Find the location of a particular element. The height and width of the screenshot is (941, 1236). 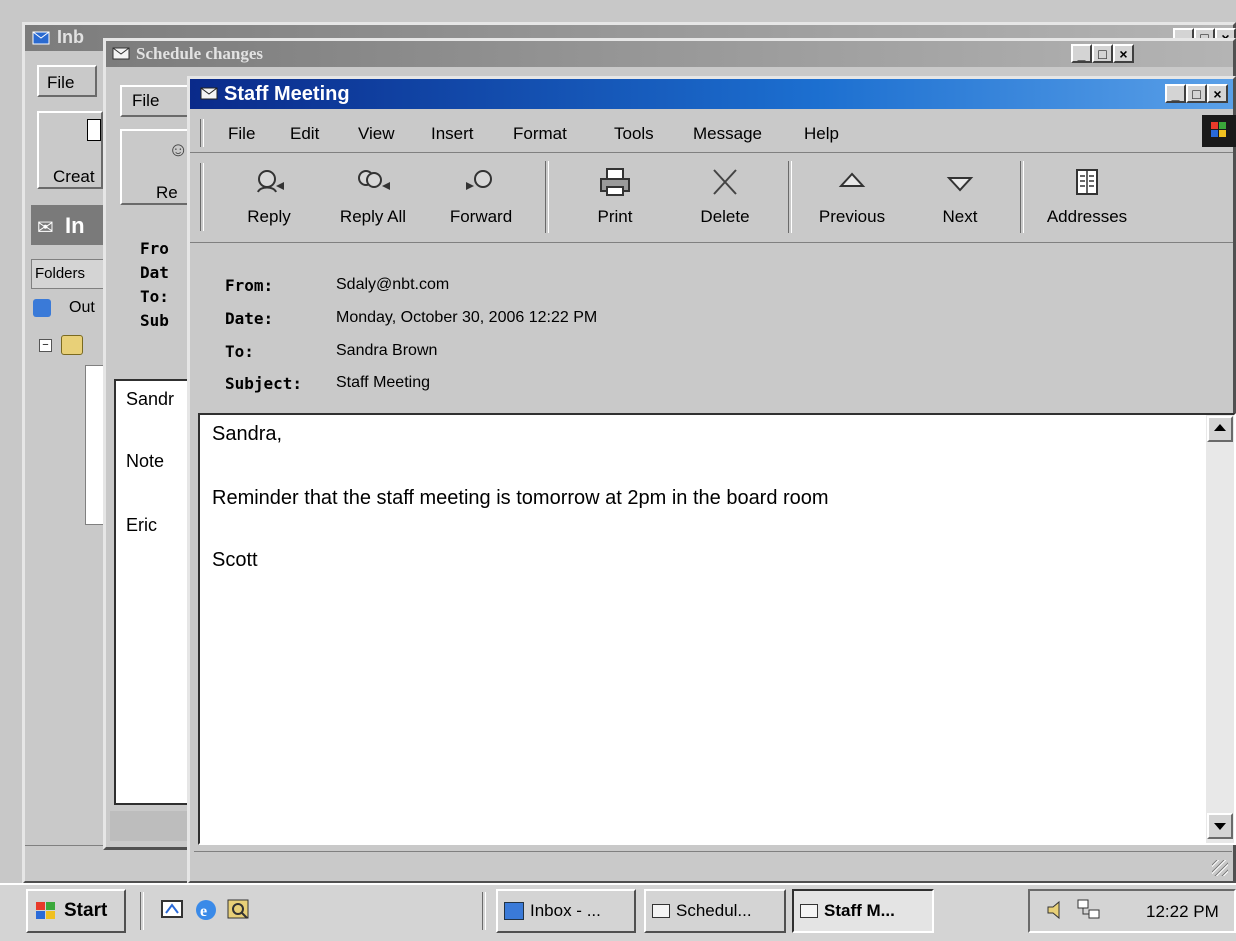

inbox-tree-item: Out is located at coordinates (82, 308).